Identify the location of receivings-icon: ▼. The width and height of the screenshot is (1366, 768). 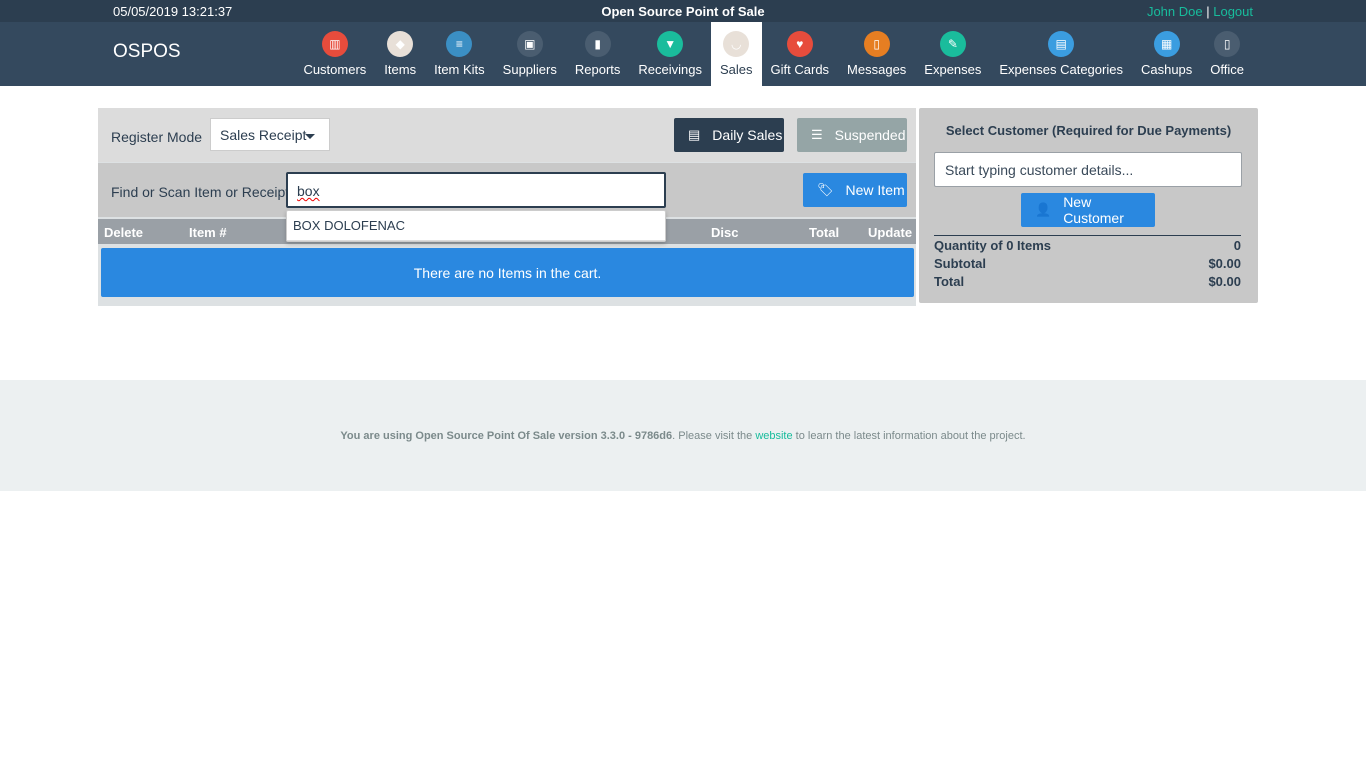
(670, 44).